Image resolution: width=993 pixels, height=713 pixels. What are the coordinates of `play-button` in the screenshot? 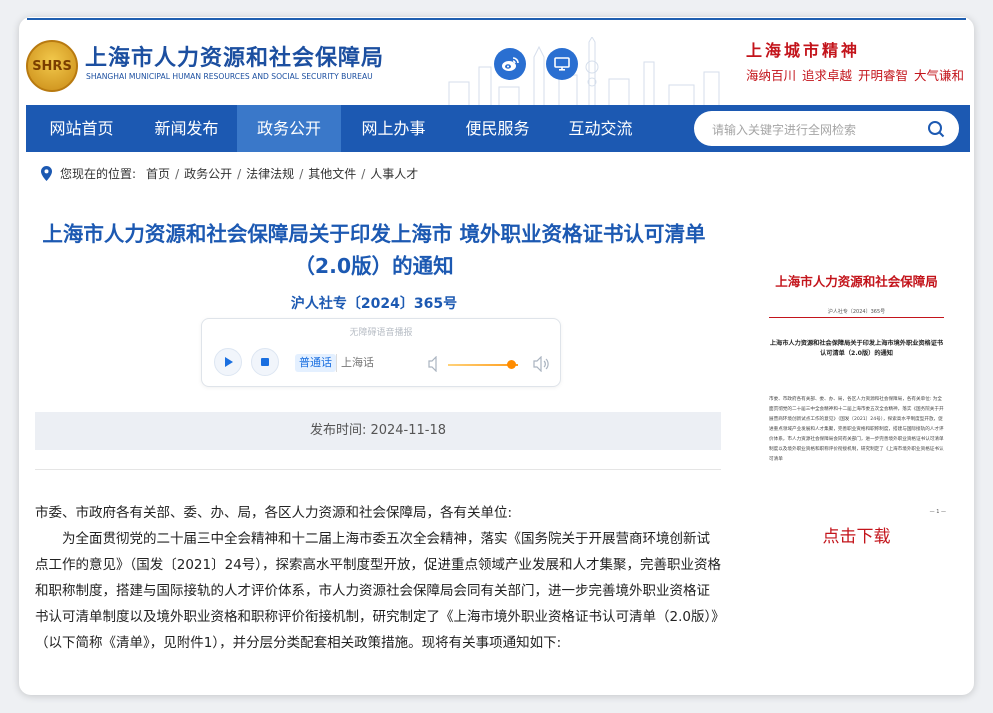 It's located at (228, 362).